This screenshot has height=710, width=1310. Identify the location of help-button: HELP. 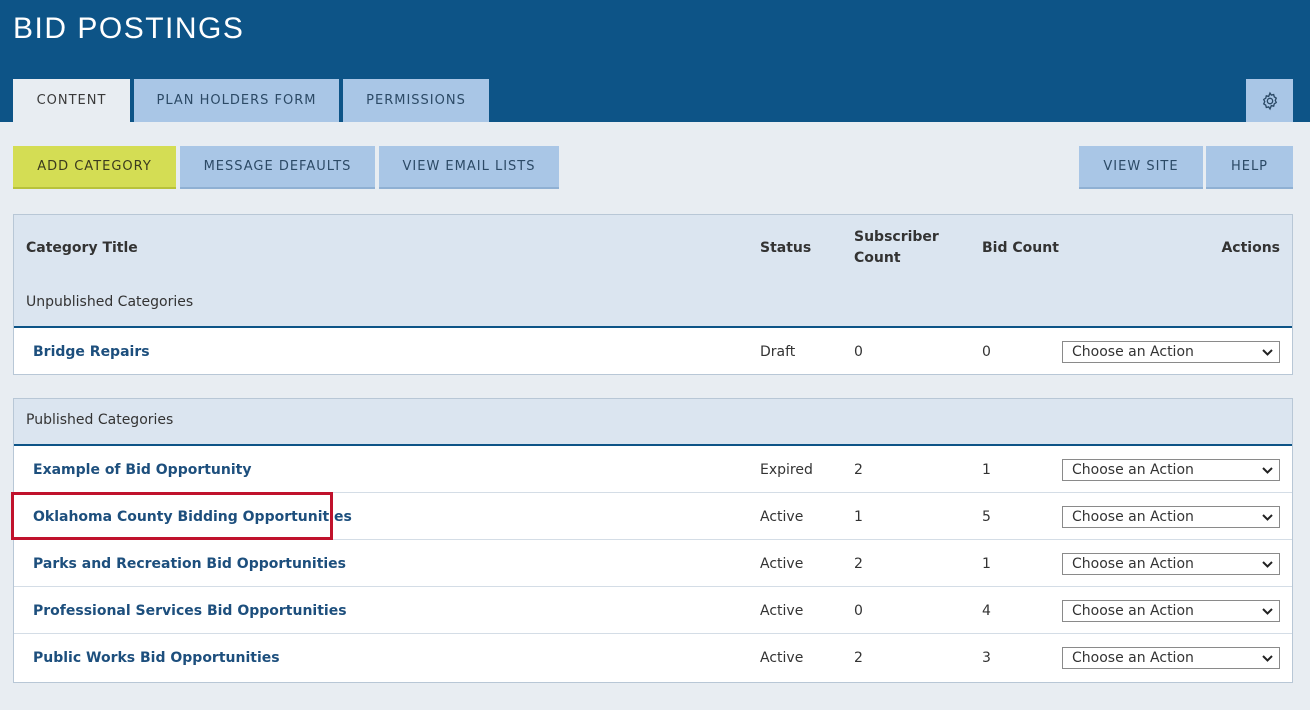
(1249, 167).